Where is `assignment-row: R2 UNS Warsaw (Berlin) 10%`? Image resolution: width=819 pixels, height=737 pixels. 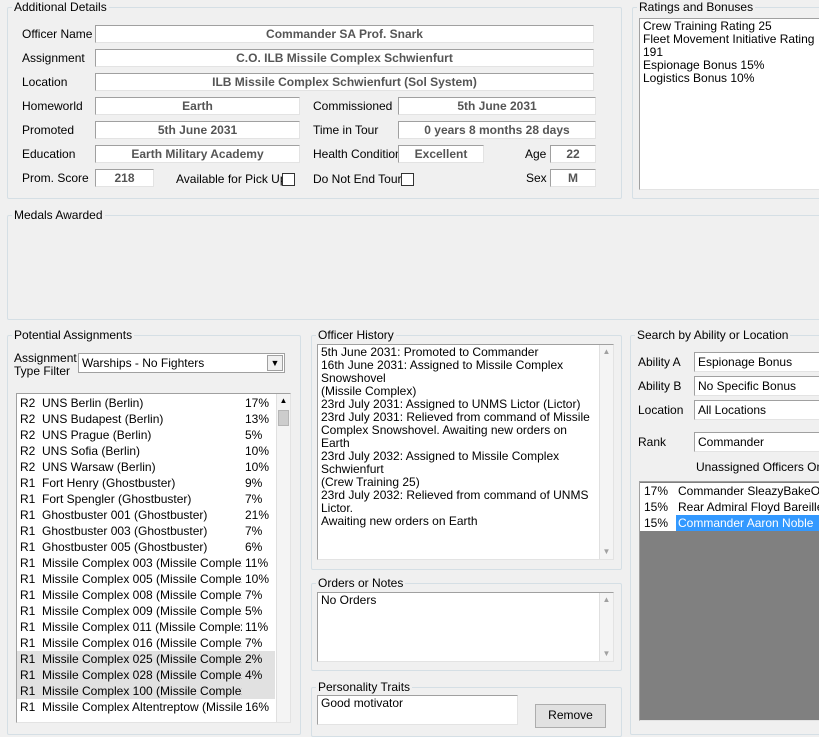
assignment-row: R2 UNS Warsaw (Berlin) 10% is located at coordinates (146, 467).